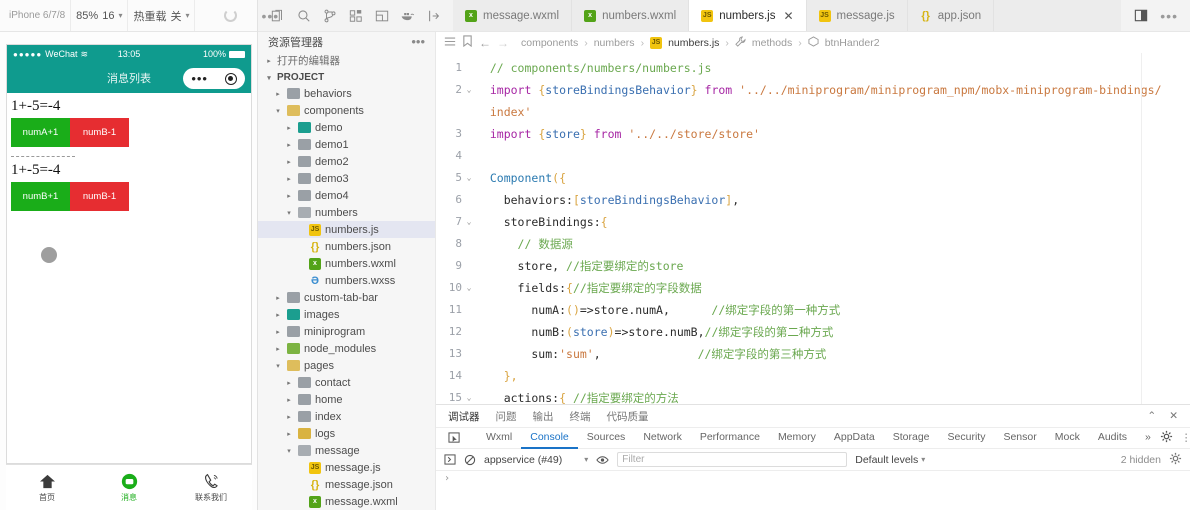  What do you see at coordinates (99, 196) in the screenshot?
I see `numB-decrement-button-2: numB-1` at bounding box center [99, 196].